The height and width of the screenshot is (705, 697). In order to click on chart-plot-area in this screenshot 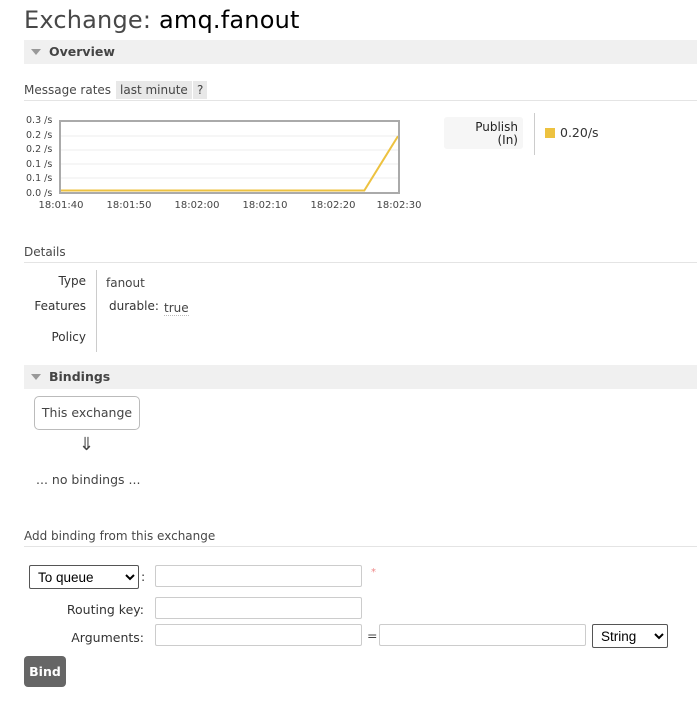, I will do `click(229, 157)`.